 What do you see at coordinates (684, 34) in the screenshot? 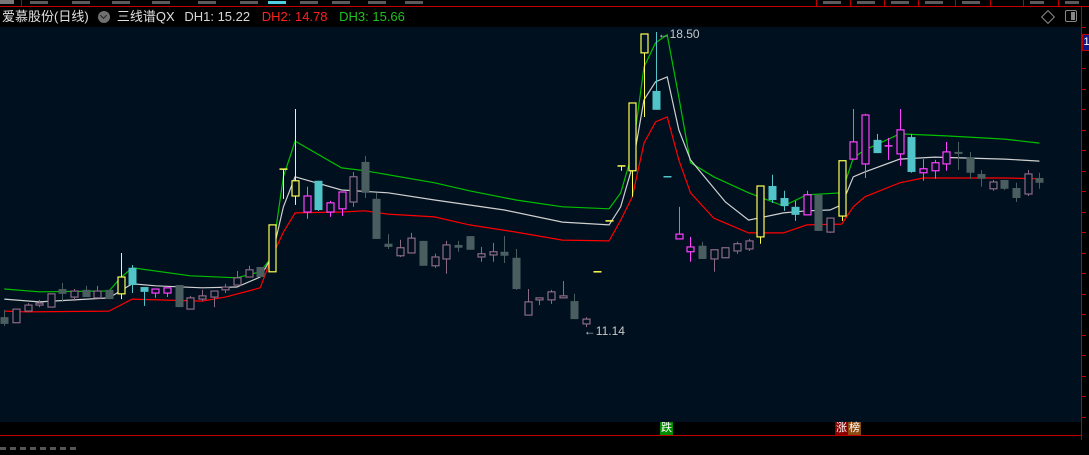
I see `max-price-value: 18.50` at bounding box center [684, 34].